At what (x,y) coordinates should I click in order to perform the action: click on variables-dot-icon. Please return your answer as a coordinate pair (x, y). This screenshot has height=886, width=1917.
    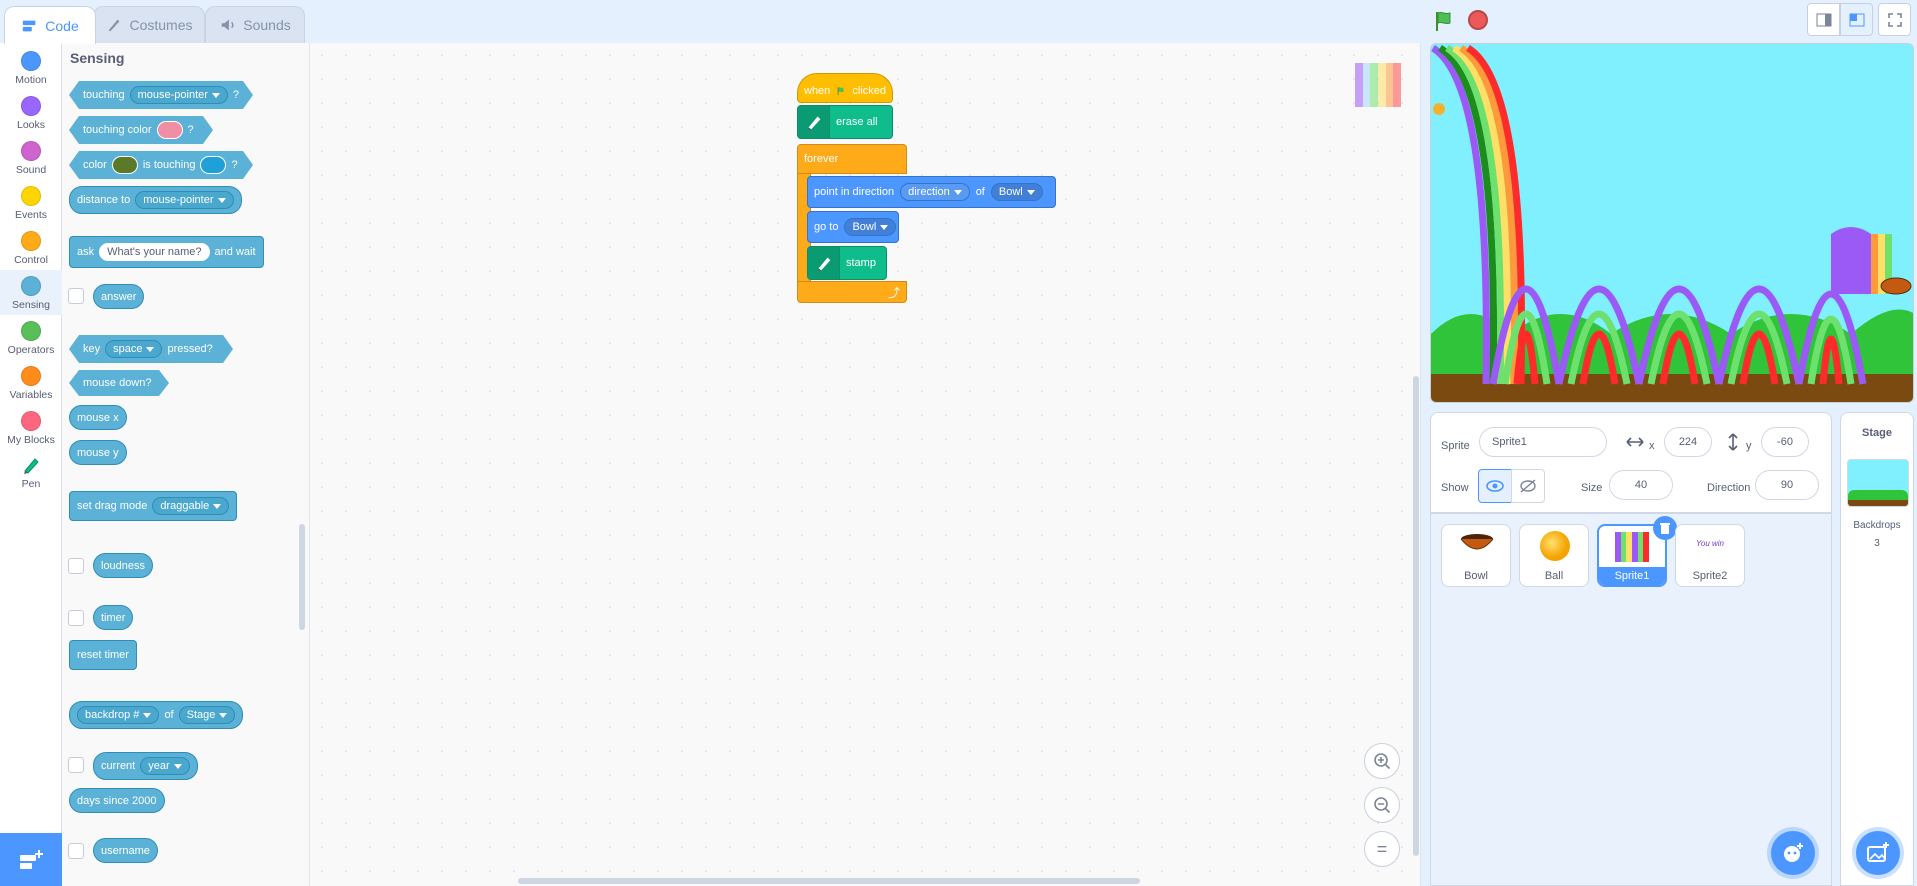
    Looking at the image, I should click on (31, 376).